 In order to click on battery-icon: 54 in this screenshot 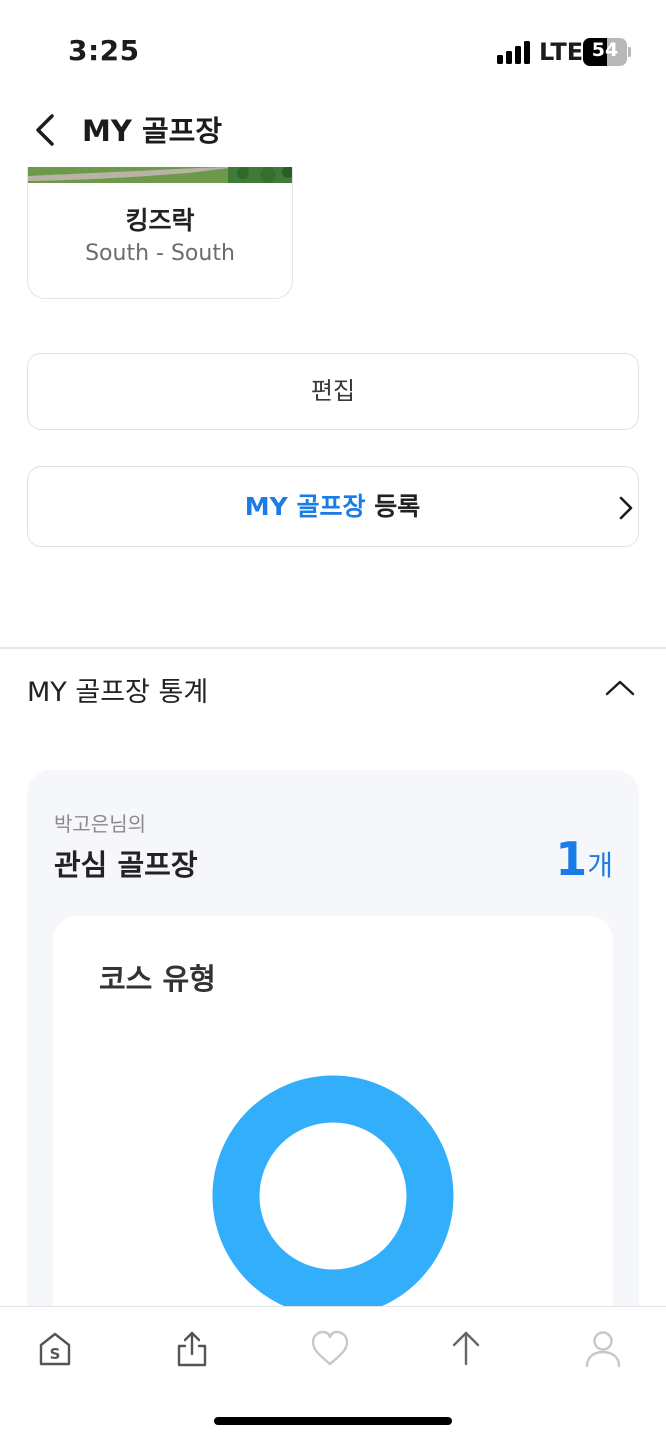, I will do `click(607, 52)`.